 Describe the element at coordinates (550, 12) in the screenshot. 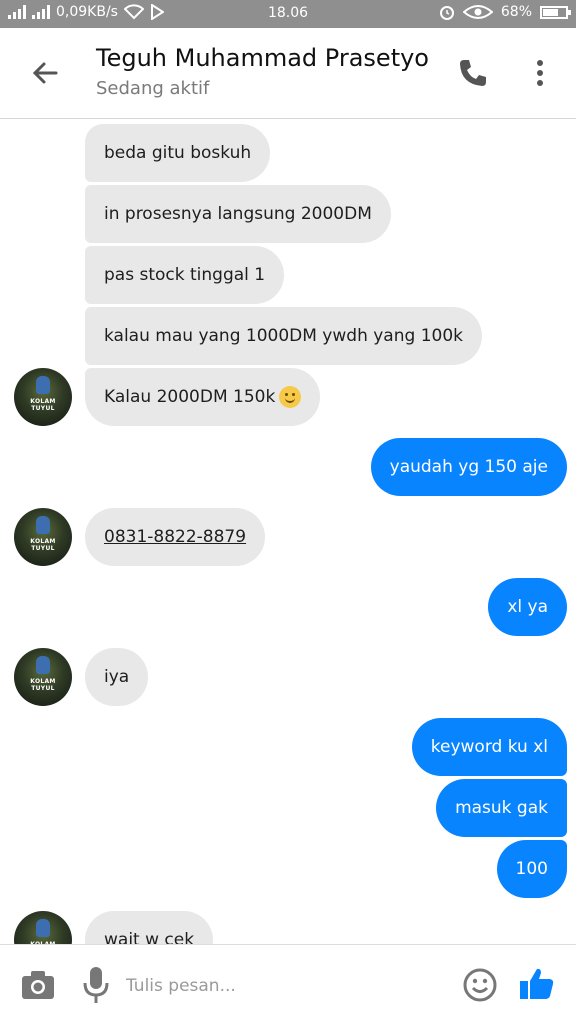

I see `battery-fill` at that location.